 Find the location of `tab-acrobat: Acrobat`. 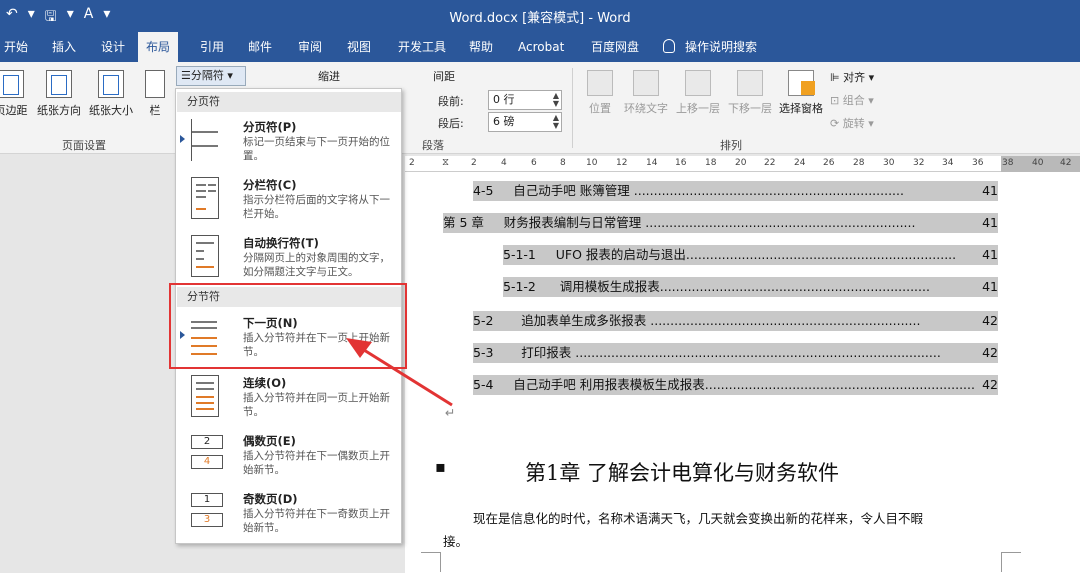

tab-acrobat: Acrobat is located at coordinates (541, 47).